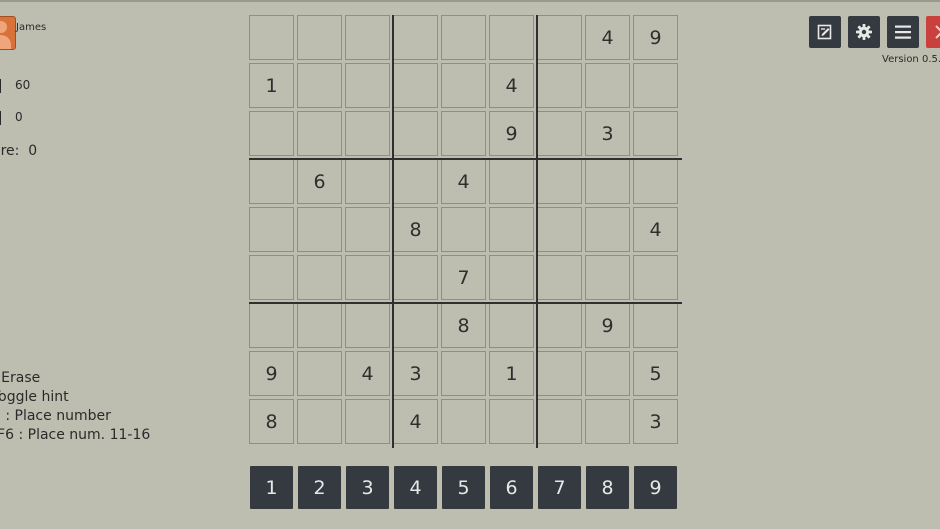  What do you see at coordinates (655, 373) in the screenshot?
I see `sudoku-cell: 5` at bounding box center [655, 373].